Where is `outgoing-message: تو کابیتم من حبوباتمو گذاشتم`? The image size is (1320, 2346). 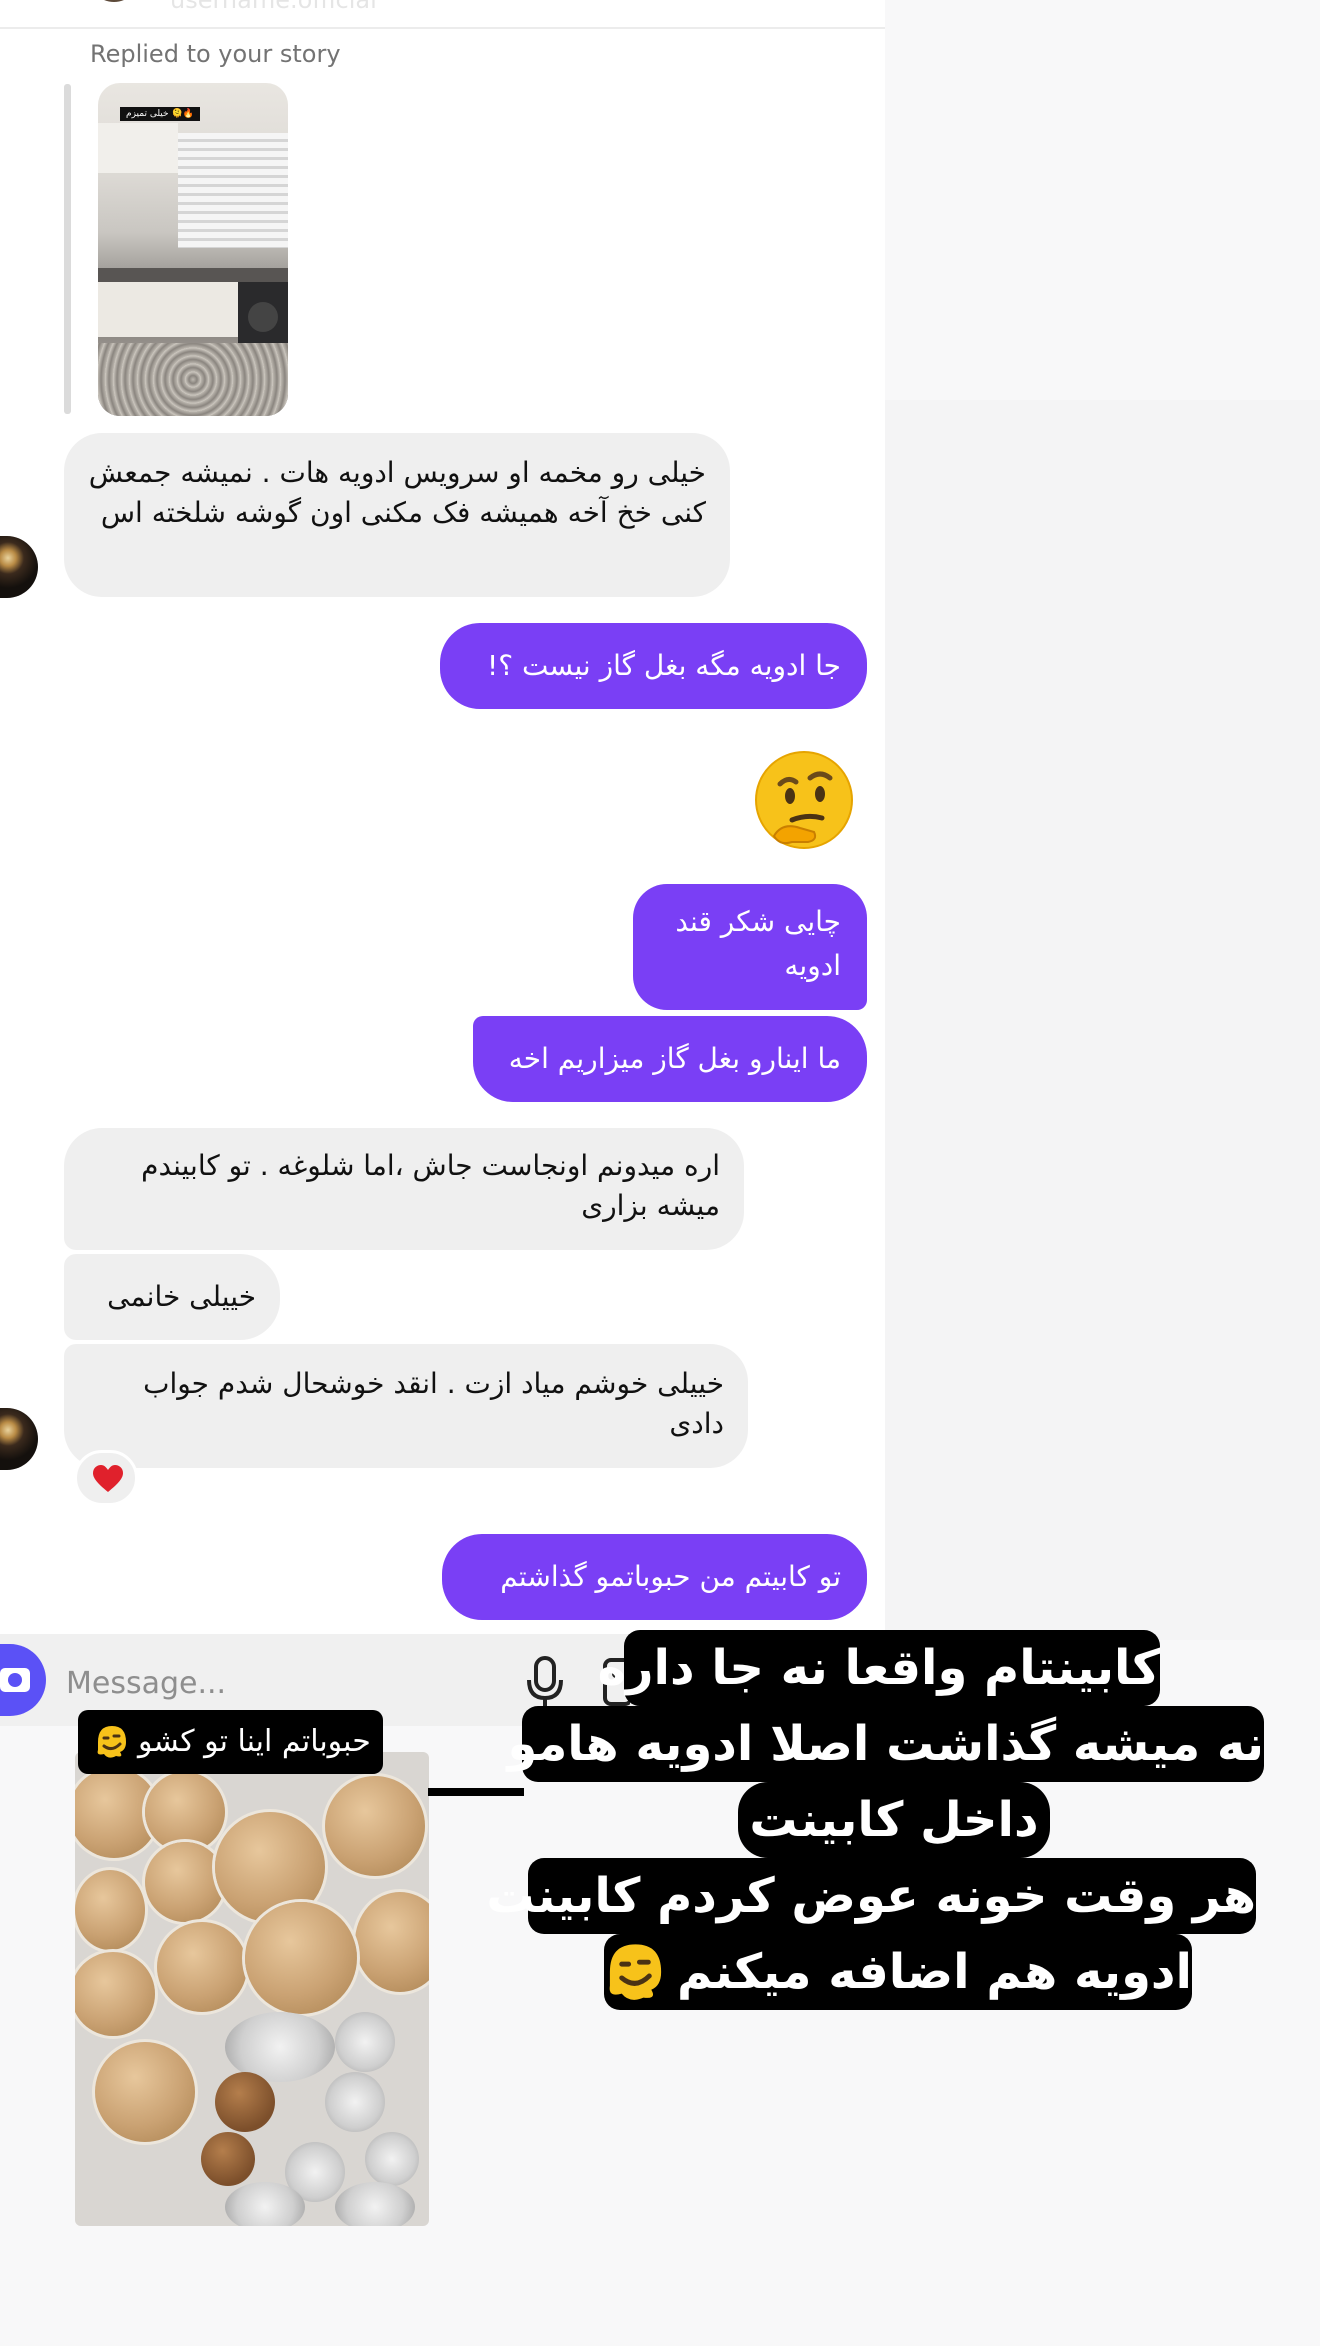
outgoing-message: تو کابیتم من حبوباتمو گذاشتم is located at coordinates (654, 1577).